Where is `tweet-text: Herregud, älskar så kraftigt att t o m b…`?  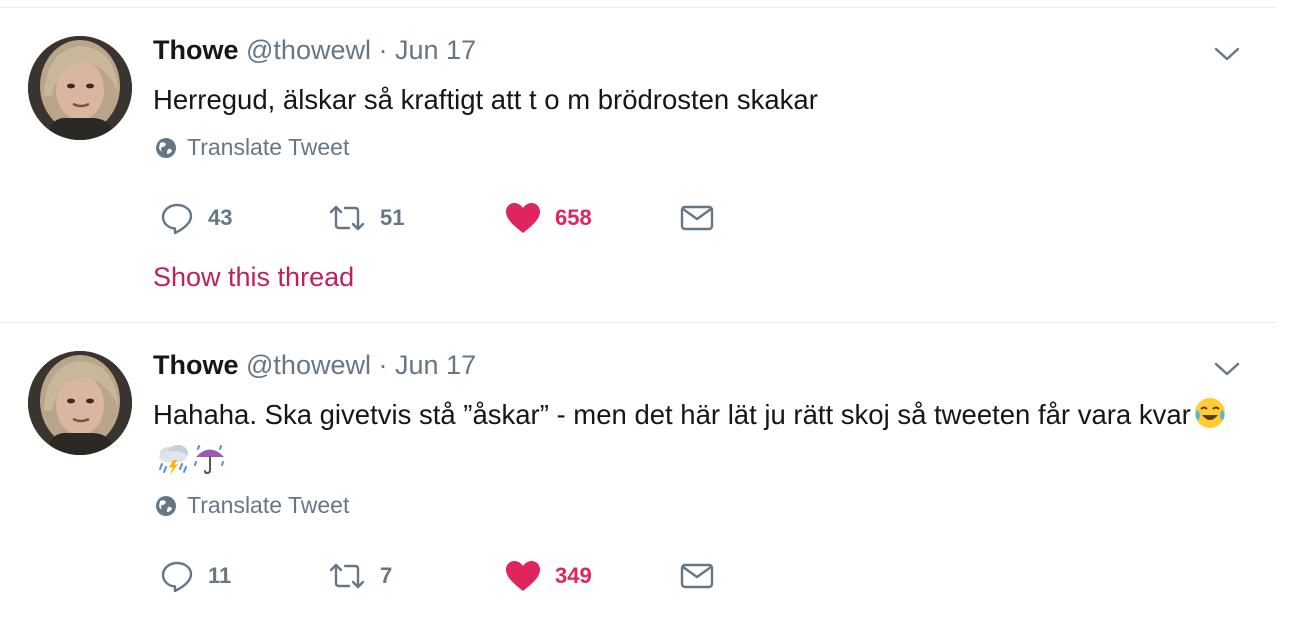 tweet-text: Herregud, älskar så kraftigt att t o m b… is located at coordinates (485, 99).